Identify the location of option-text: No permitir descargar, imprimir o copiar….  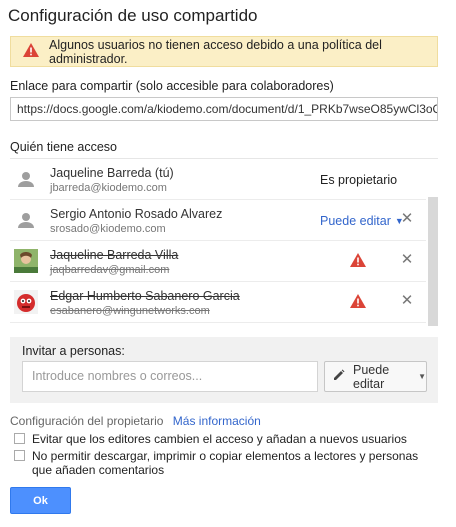
(225, 463).